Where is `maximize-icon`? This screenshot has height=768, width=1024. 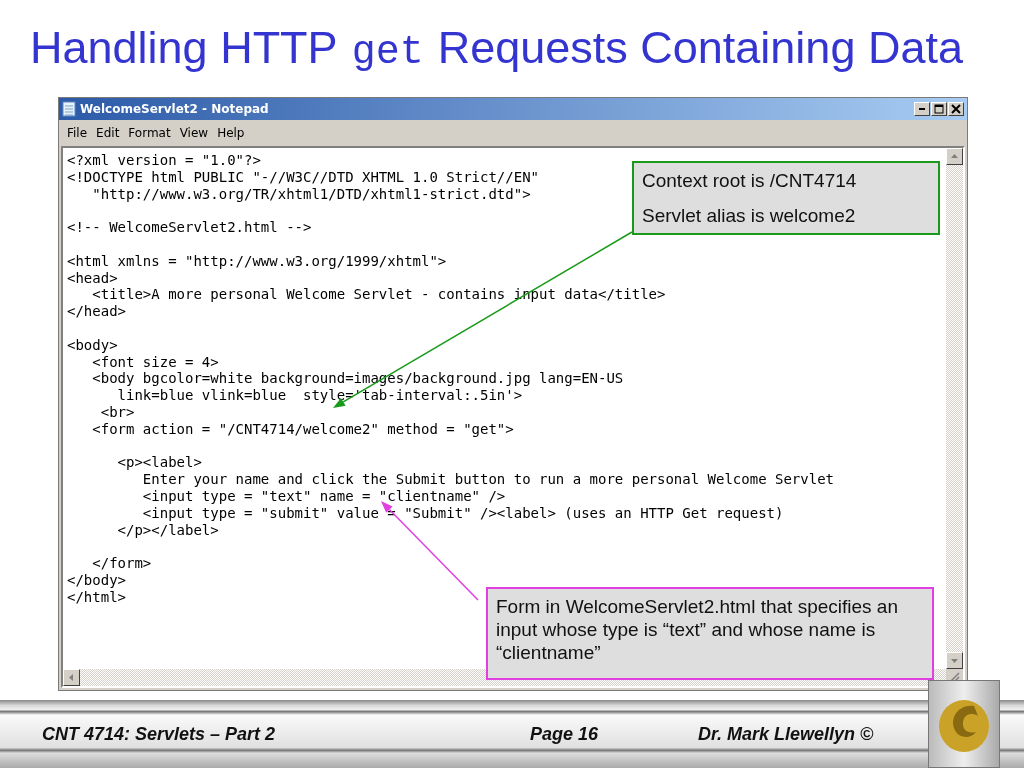
maximize-icon is located at coordinates (939, 109).